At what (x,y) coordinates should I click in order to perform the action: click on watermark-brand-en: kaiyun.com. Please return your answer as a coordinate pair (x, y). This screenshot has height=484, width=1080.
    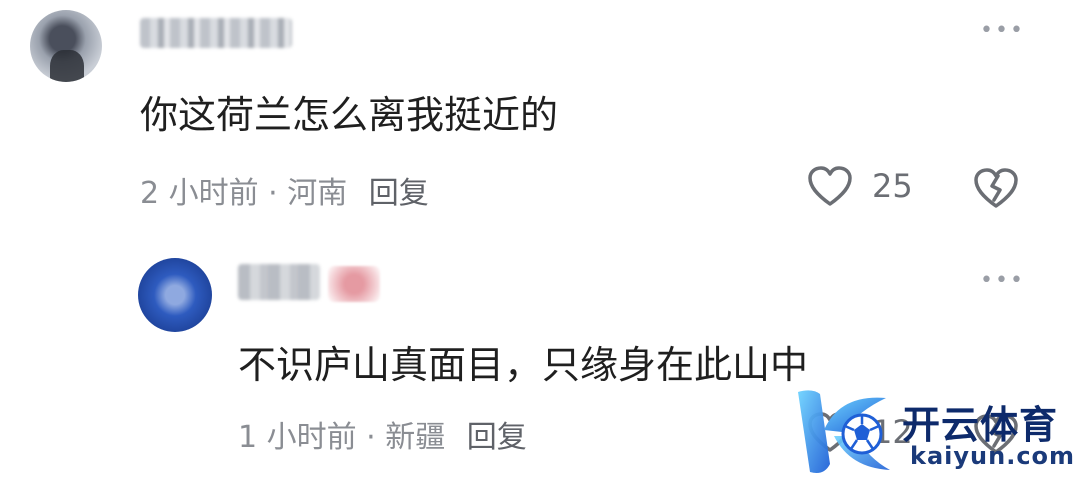
    Looking at the image, I should click on (993, 456).